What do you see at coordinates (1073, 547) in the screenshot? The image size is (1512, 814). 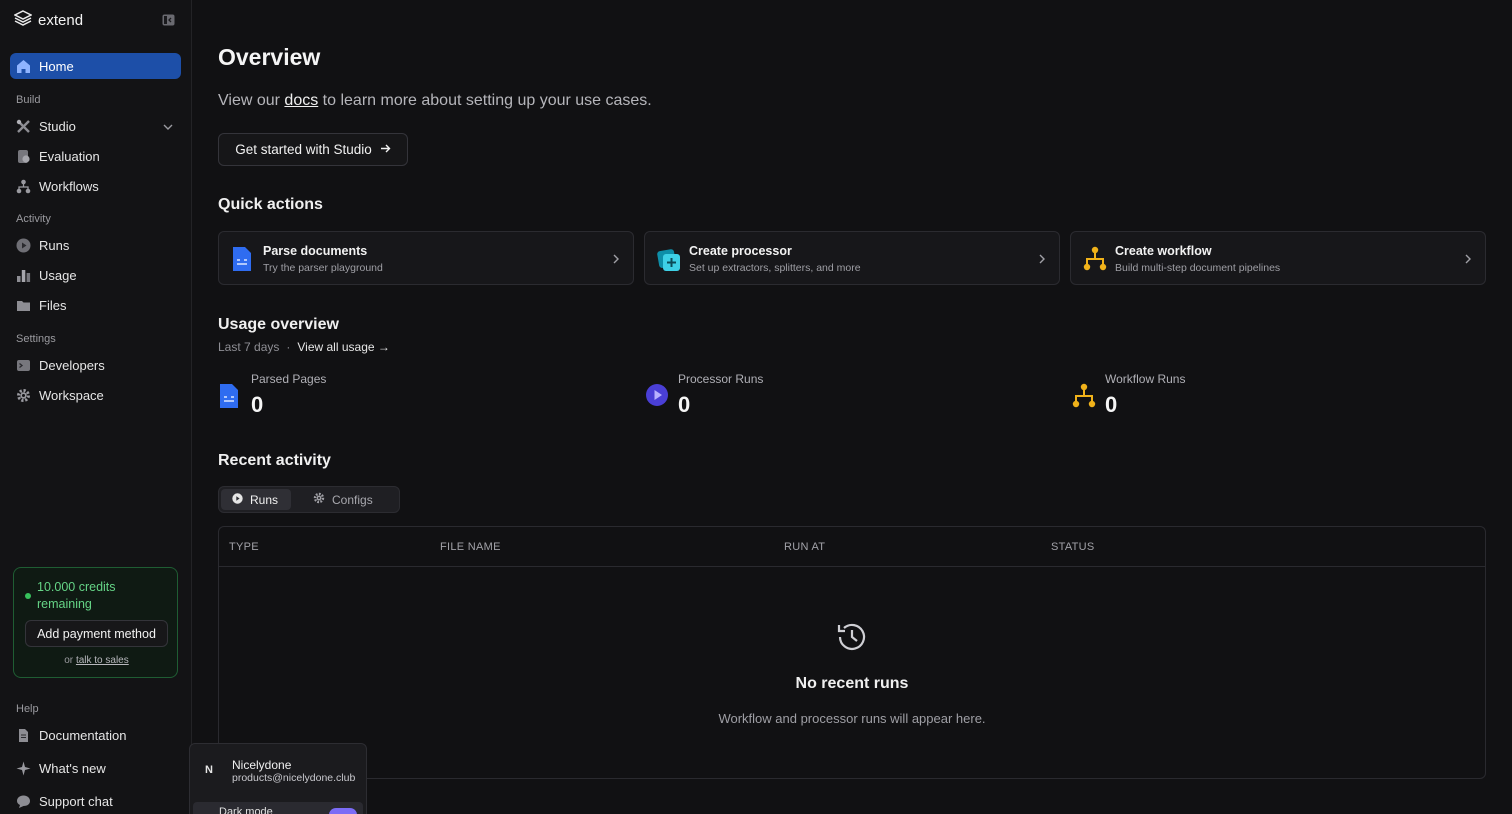 I see `column-header-status: STATUS` at bounding box center [1073, 547].